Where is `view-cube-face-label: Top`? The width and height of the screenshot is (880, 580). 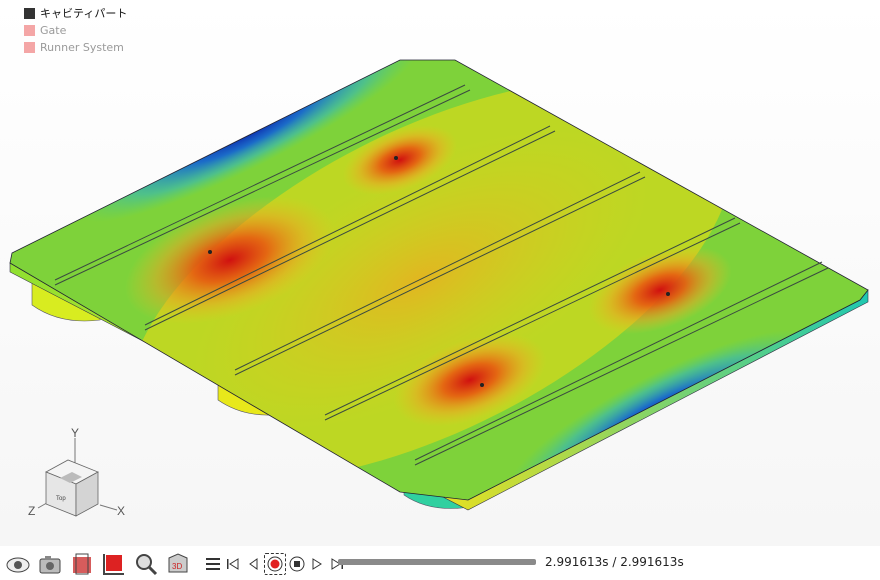
view-cube-face-label: Top is located at coordinates (61, 499).